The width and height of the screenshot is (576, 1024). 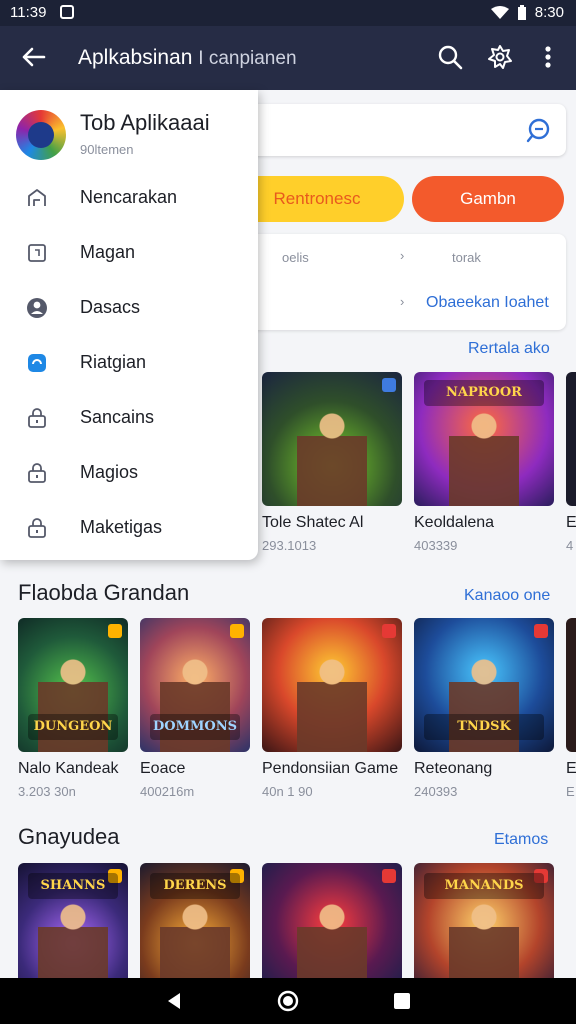 I want to click on game-thumbnail: DOMMONS, so click(x=195, y=685).